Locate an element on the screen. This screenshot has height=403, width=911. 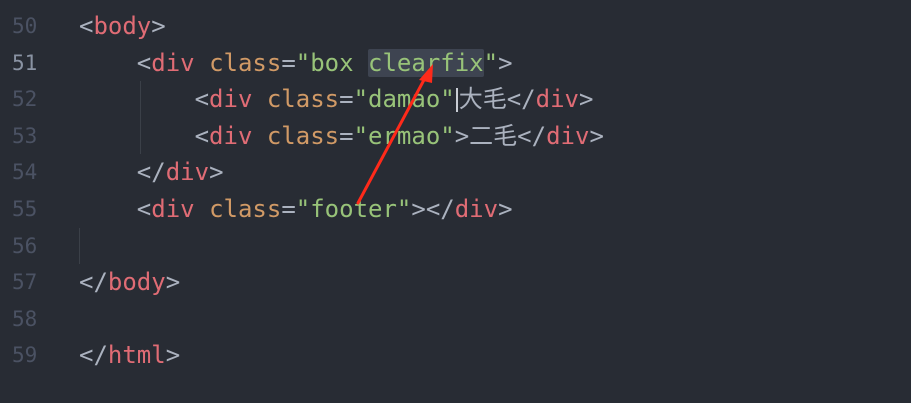
line-number-gutter: 50 51 52 53 54 55 56 57 58 59 is located at coordinates (30, 191).